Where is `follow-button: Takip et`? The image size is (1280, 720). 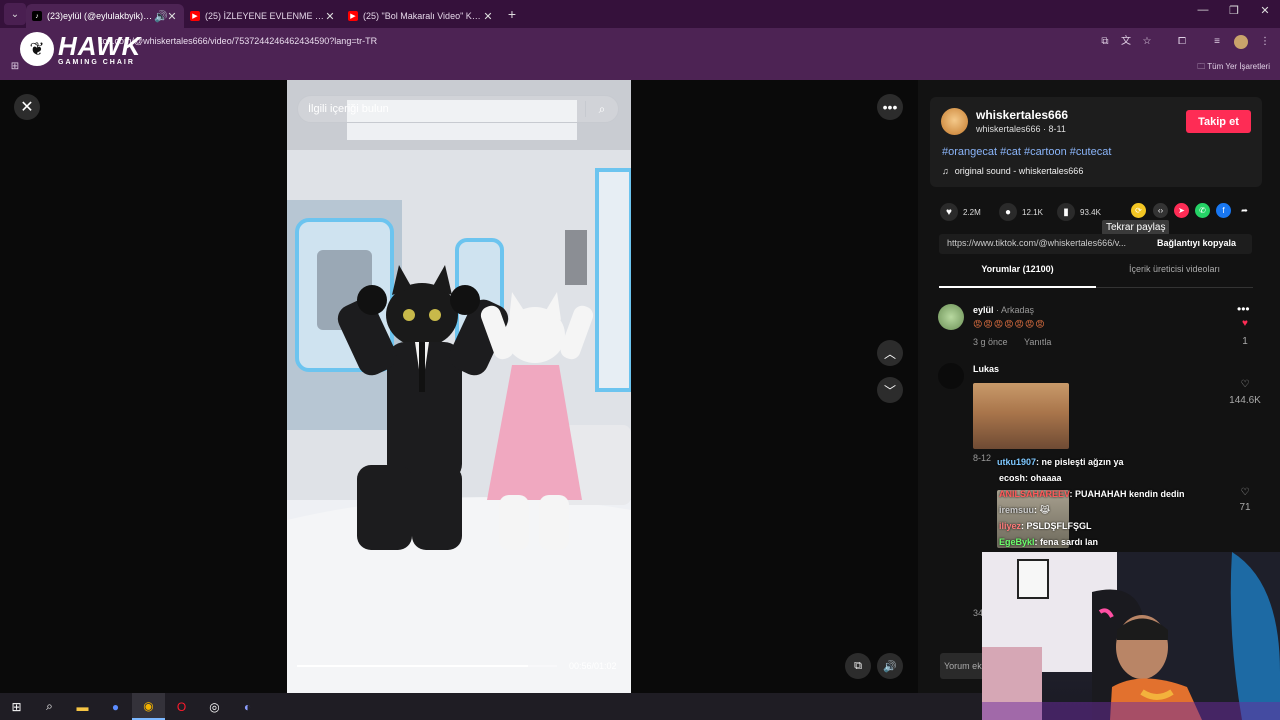
follow-button: Takip et is located at coordinates (1218, 121).